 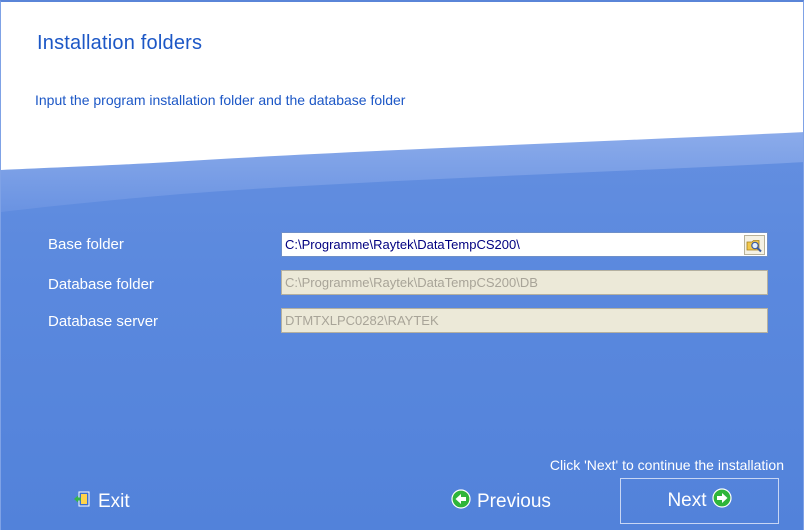 What do you see at coordinates (524, 320) in the screenshot?
I see `database-server-input: DTMTXLPC0282\RAYTEK` at bounding box center [524, 320].